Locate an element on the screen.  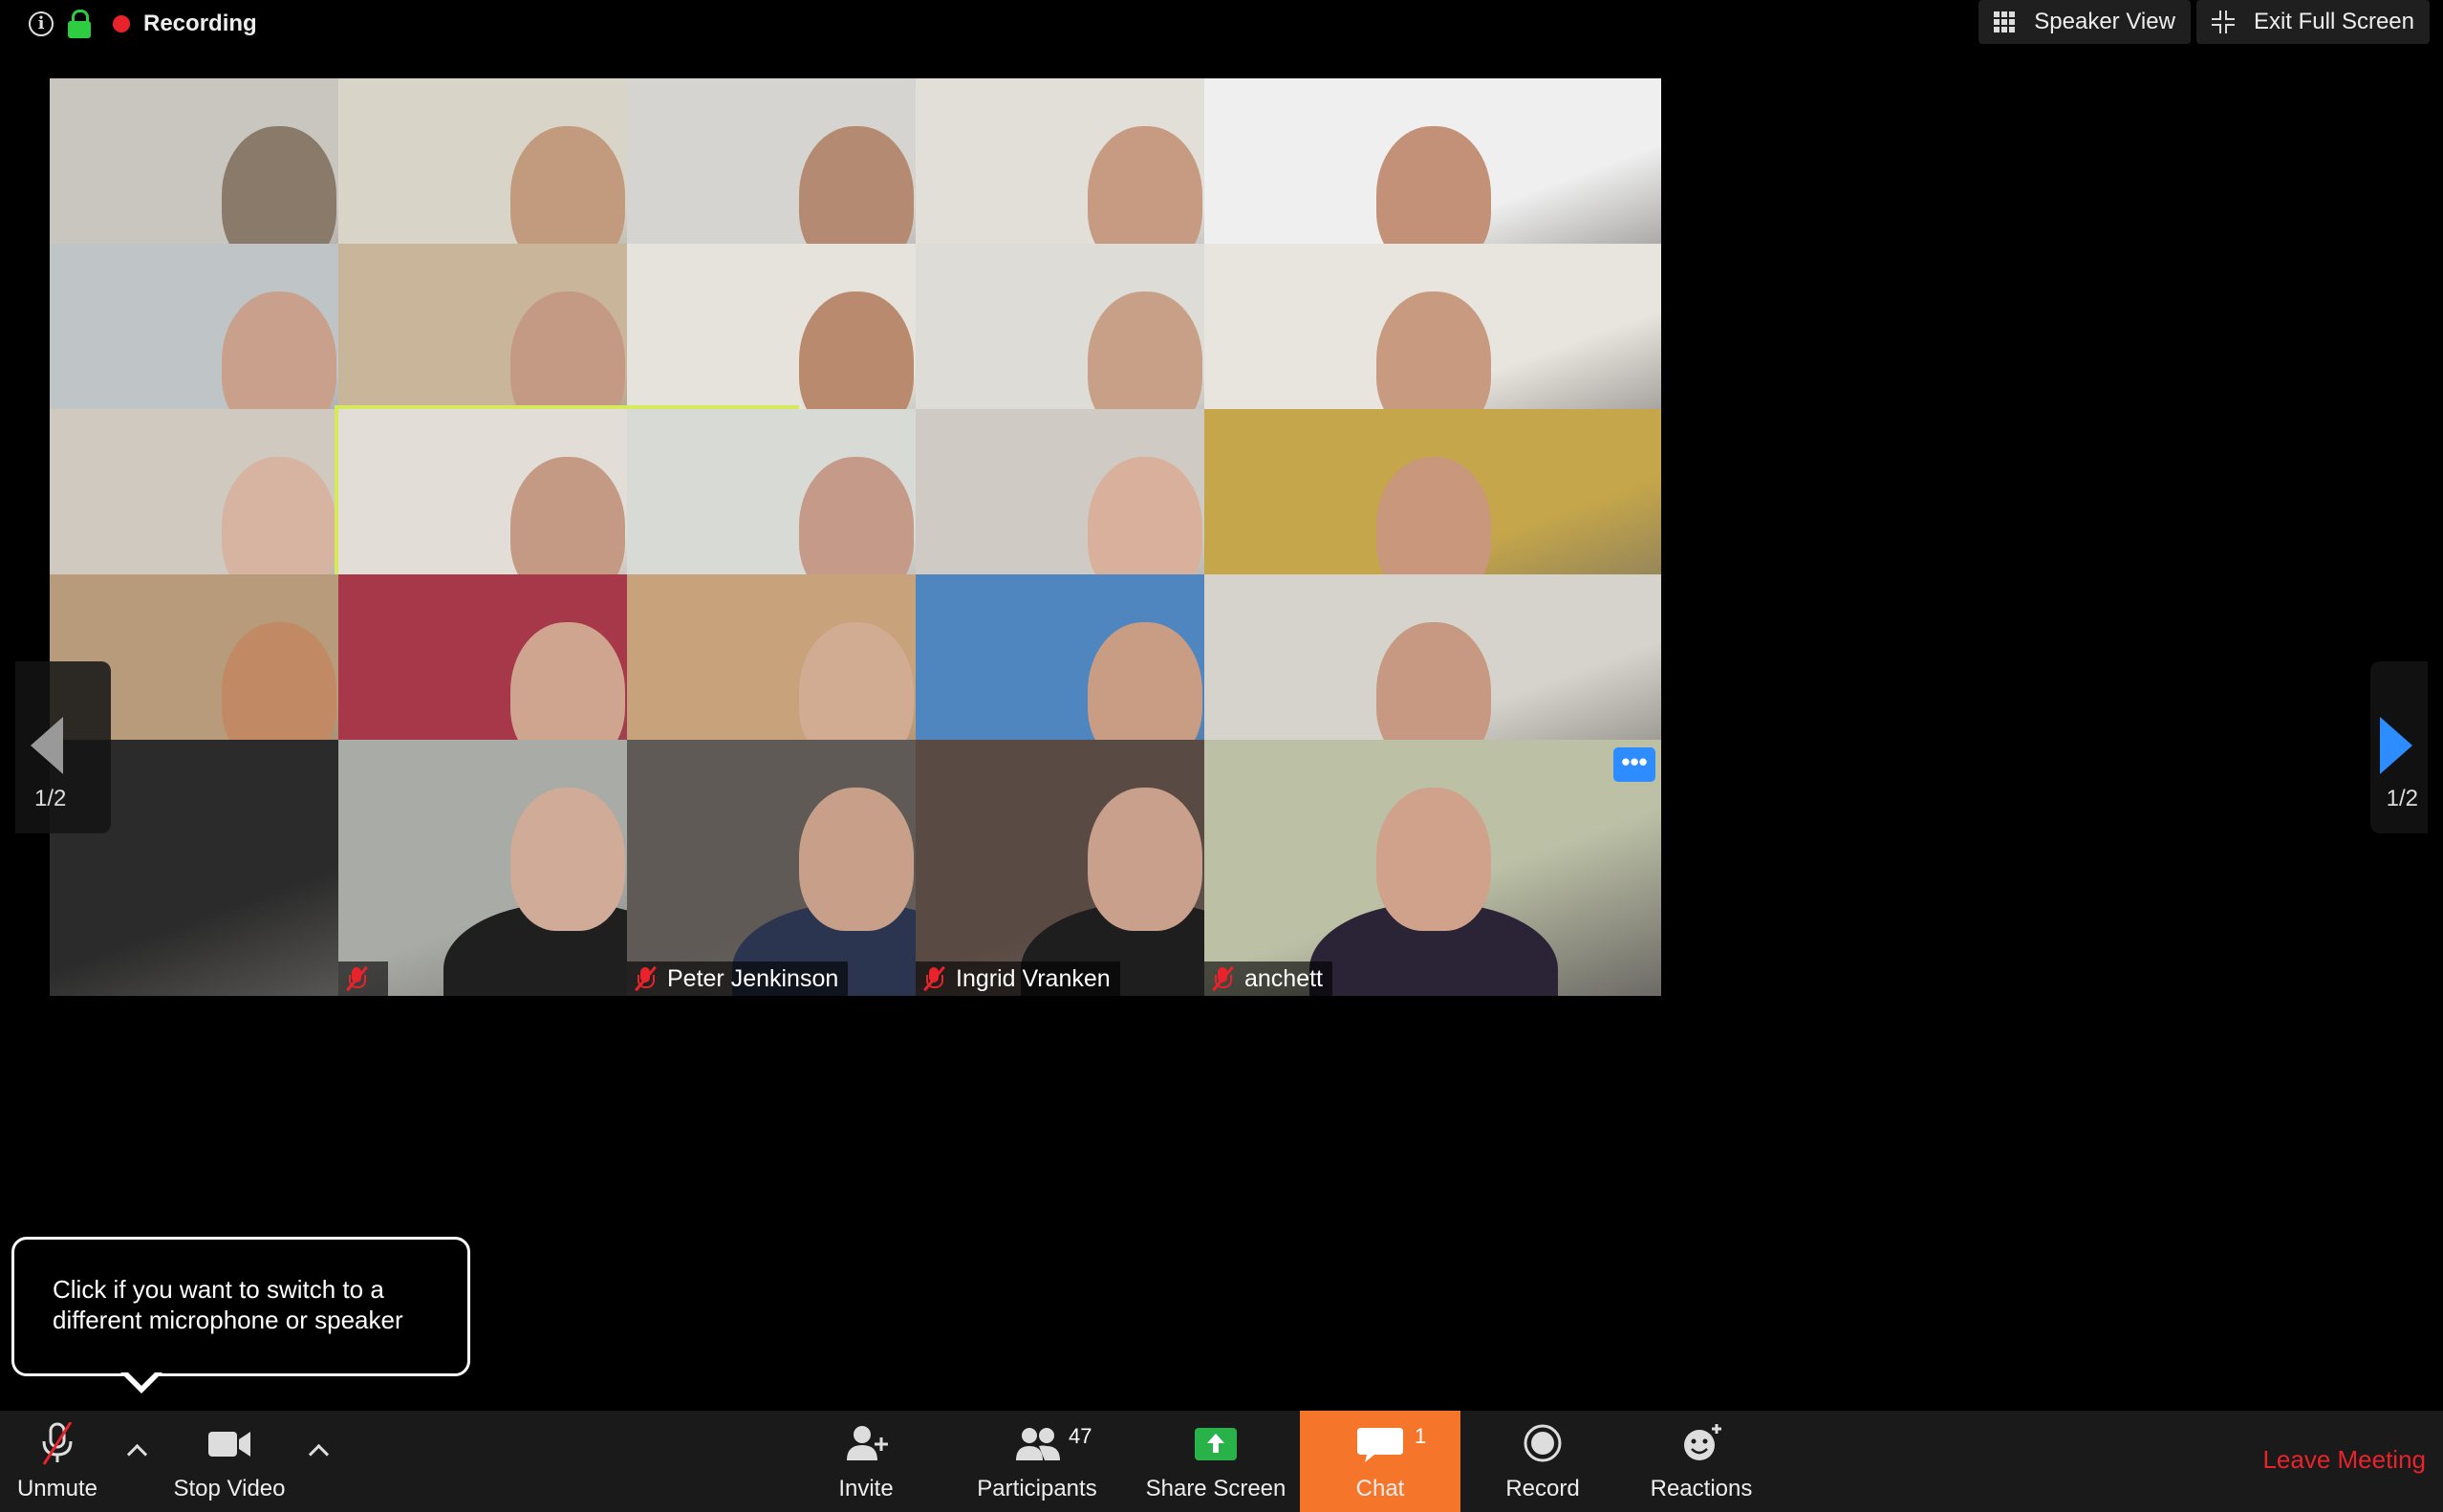
speaker-view-button: Speaker View is located at coordinates (2084, 22).